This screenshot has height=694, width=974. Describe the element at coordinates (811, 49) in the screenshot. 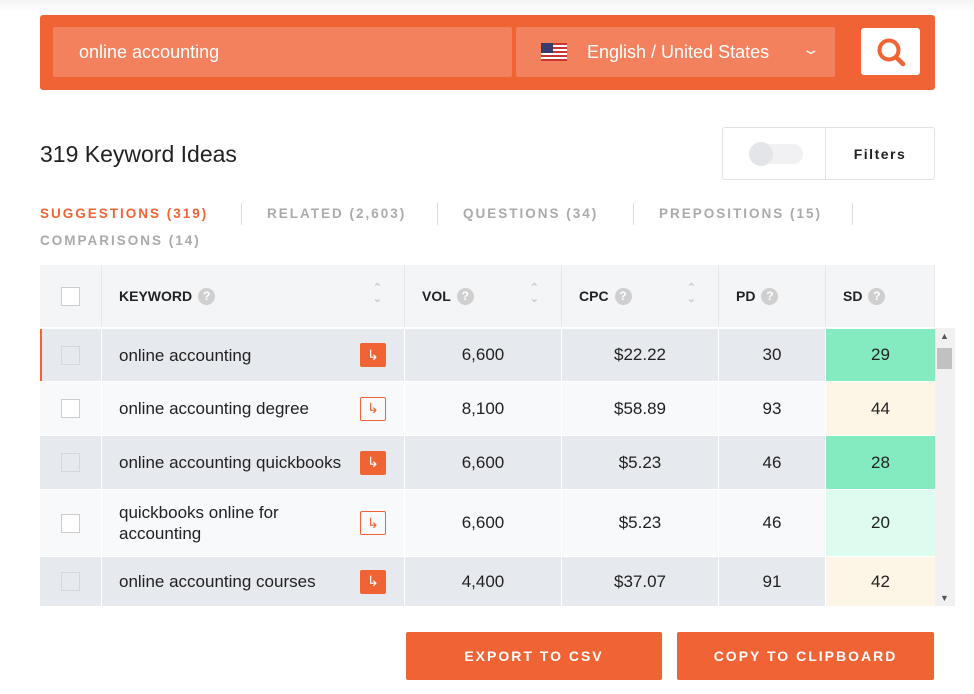

I see `chevron-down-icon: ⌄` at that location.